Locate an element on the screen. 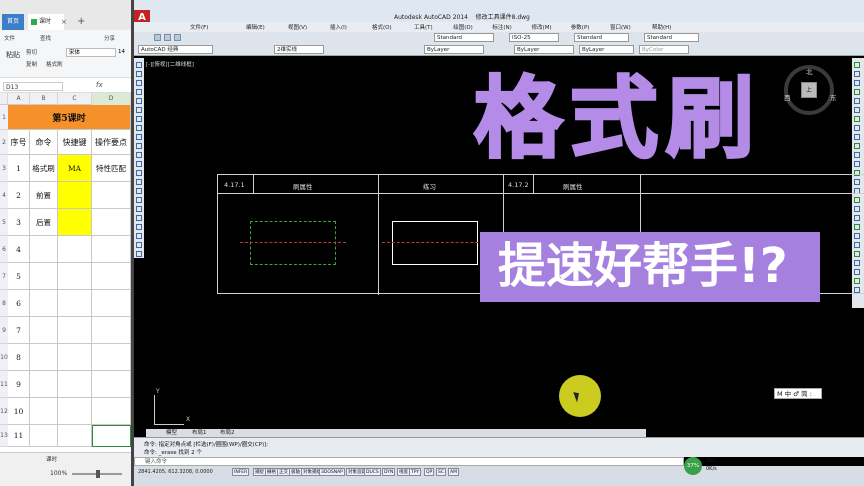  header-cell: 操作要点 is located at coordinates (111, 142).